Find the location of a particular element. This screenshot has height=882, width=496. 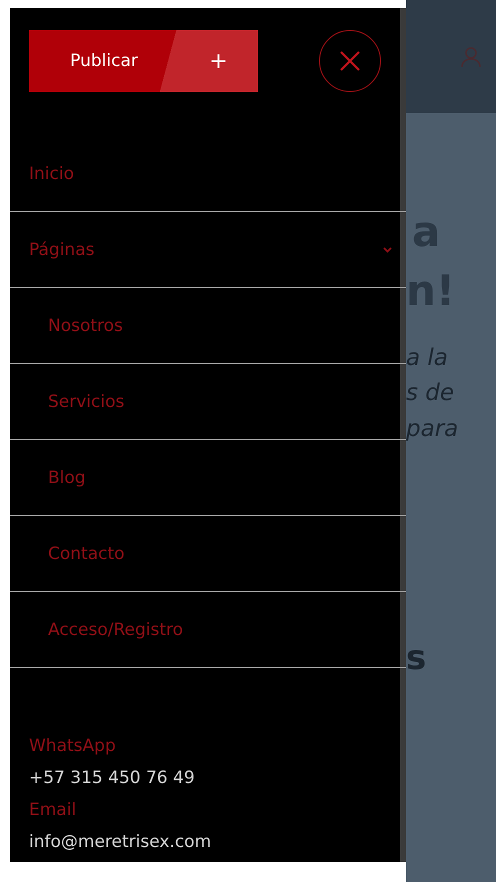

close-button is located at coordinates (350, 61).